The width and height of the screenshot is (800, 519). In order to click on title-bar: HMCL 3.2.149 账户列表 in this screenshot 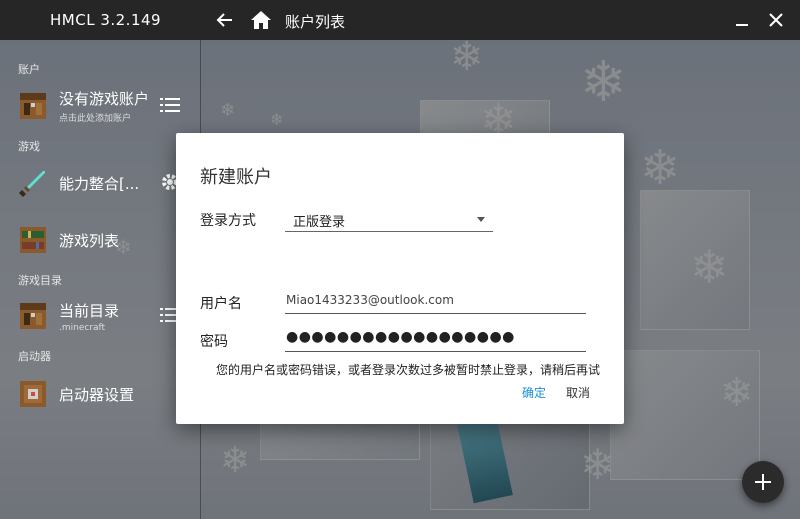, I will do `click(400, 20)`.